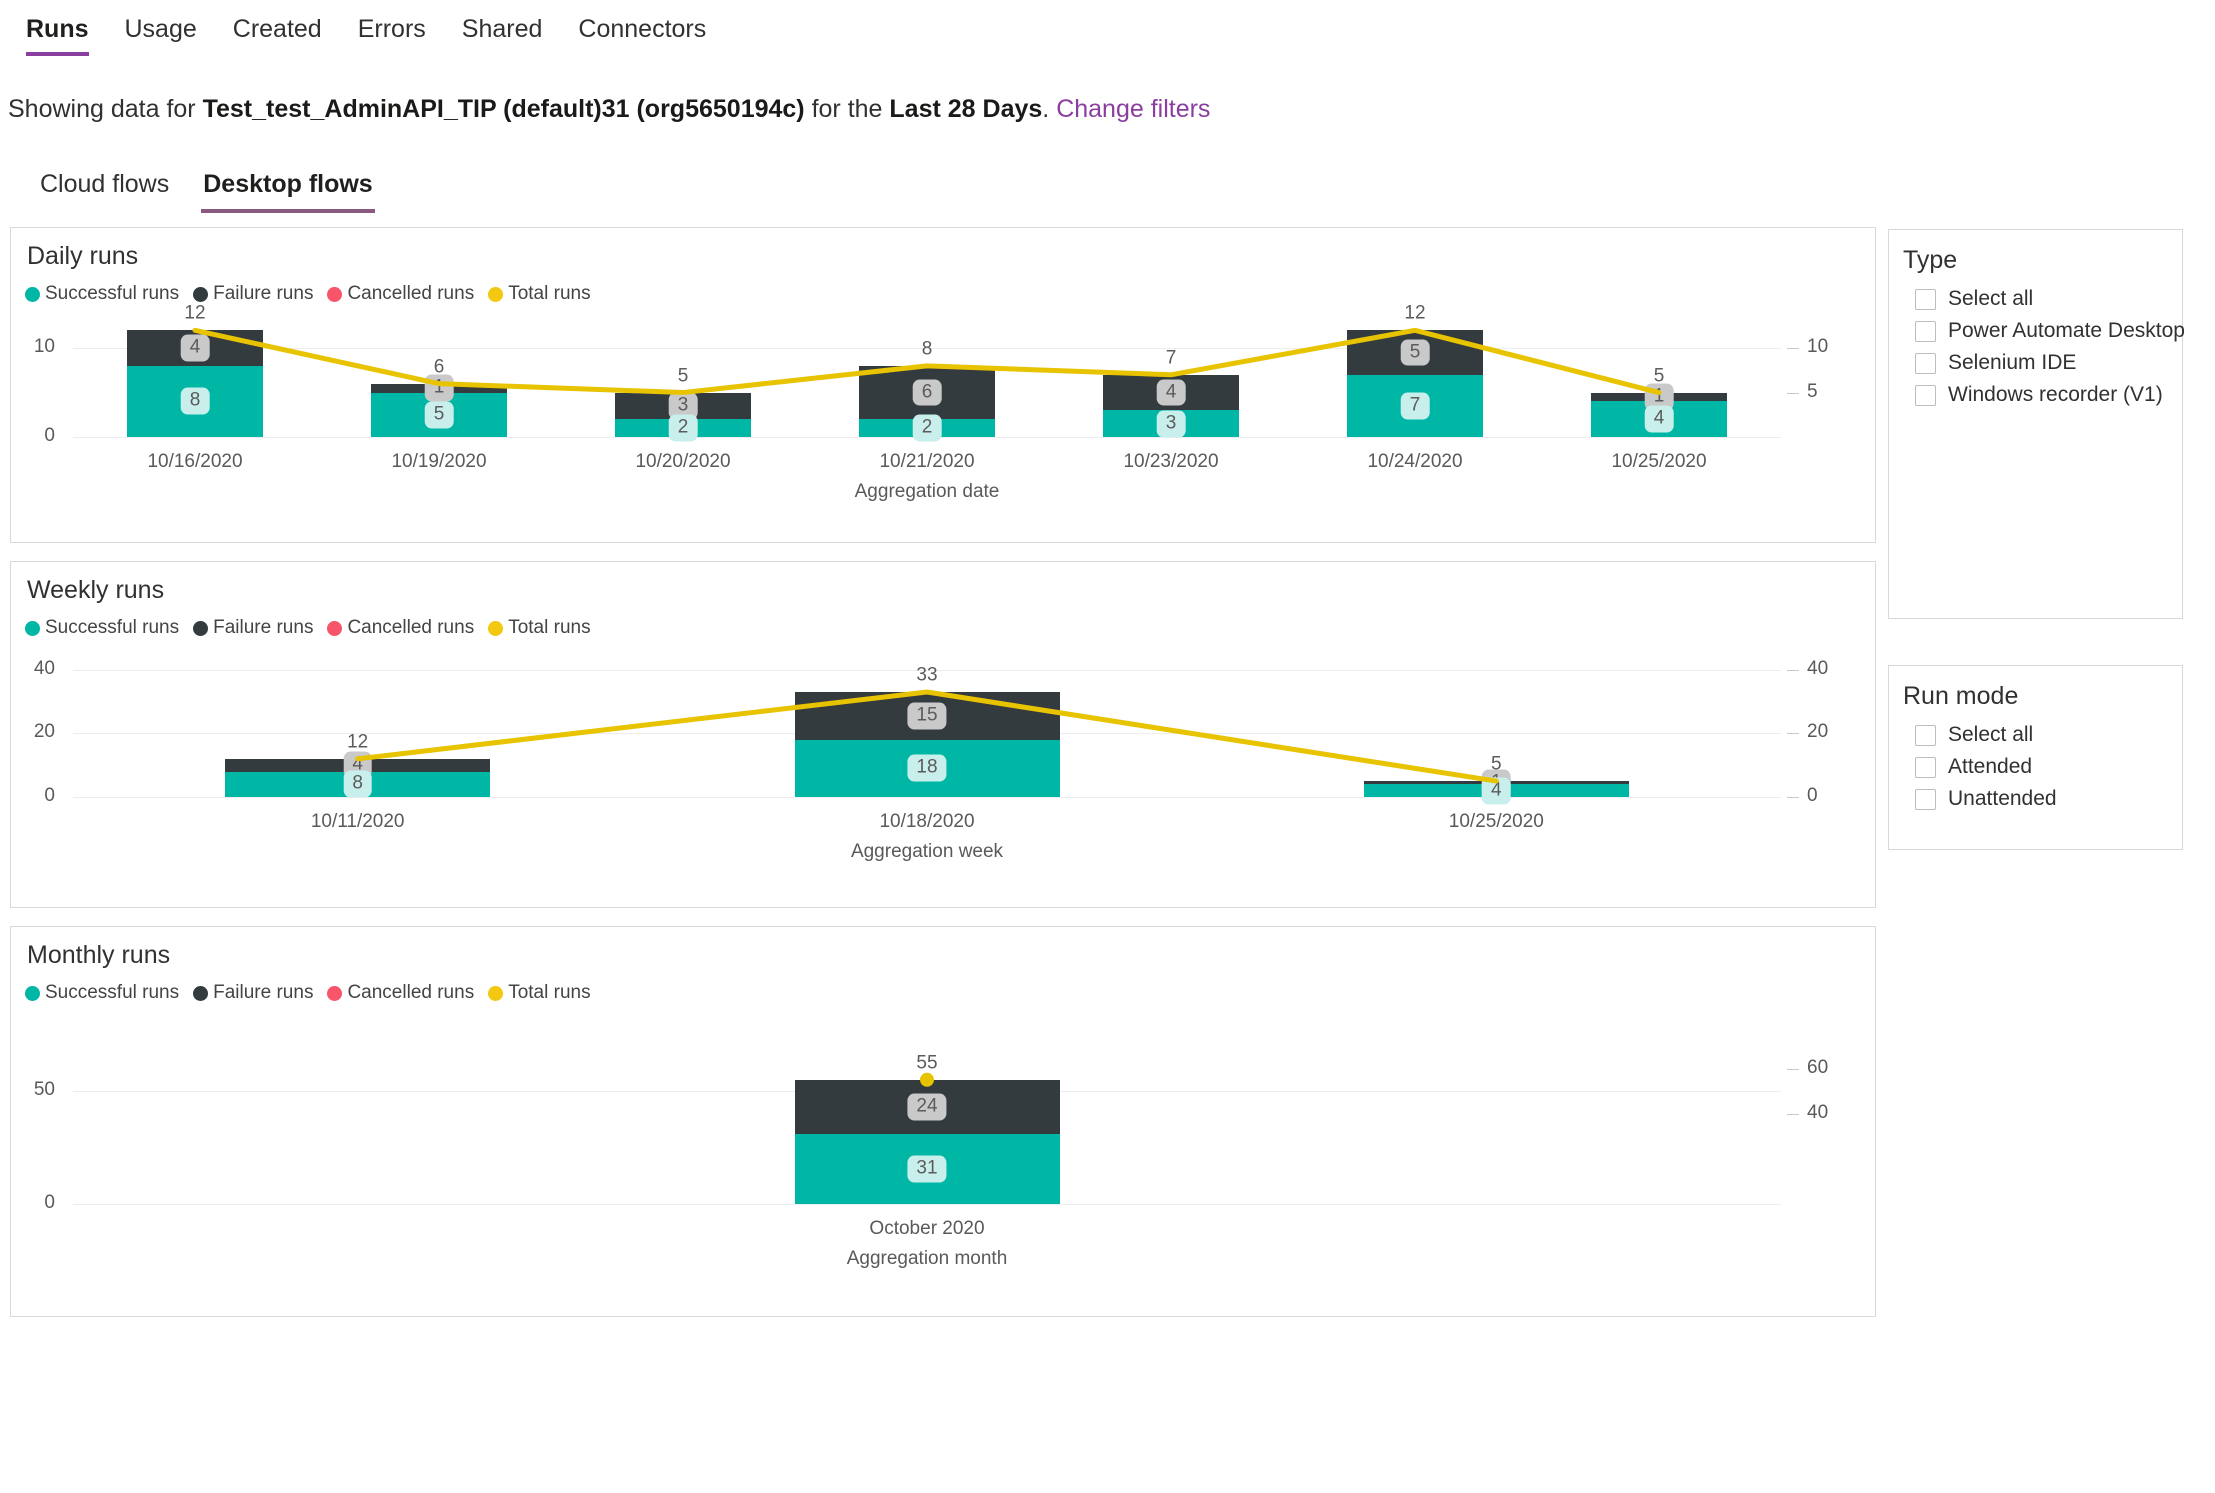  Describe the element at coordinates (357, 821) in the screenshot. I see `x-axis-tick-label: 10/11/2020` at that location.